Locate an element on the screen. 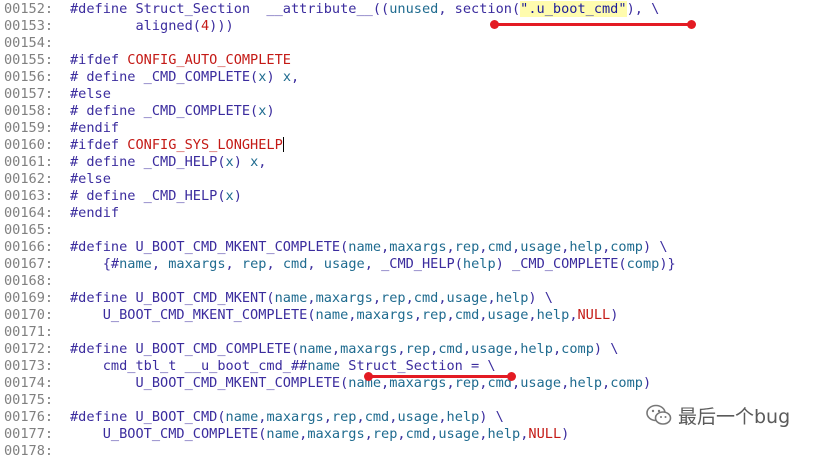 The image size is (817, 460). code-line: 00156: # define _CMD_COMPLETE(x) x, is located at coordinates (408, 77).